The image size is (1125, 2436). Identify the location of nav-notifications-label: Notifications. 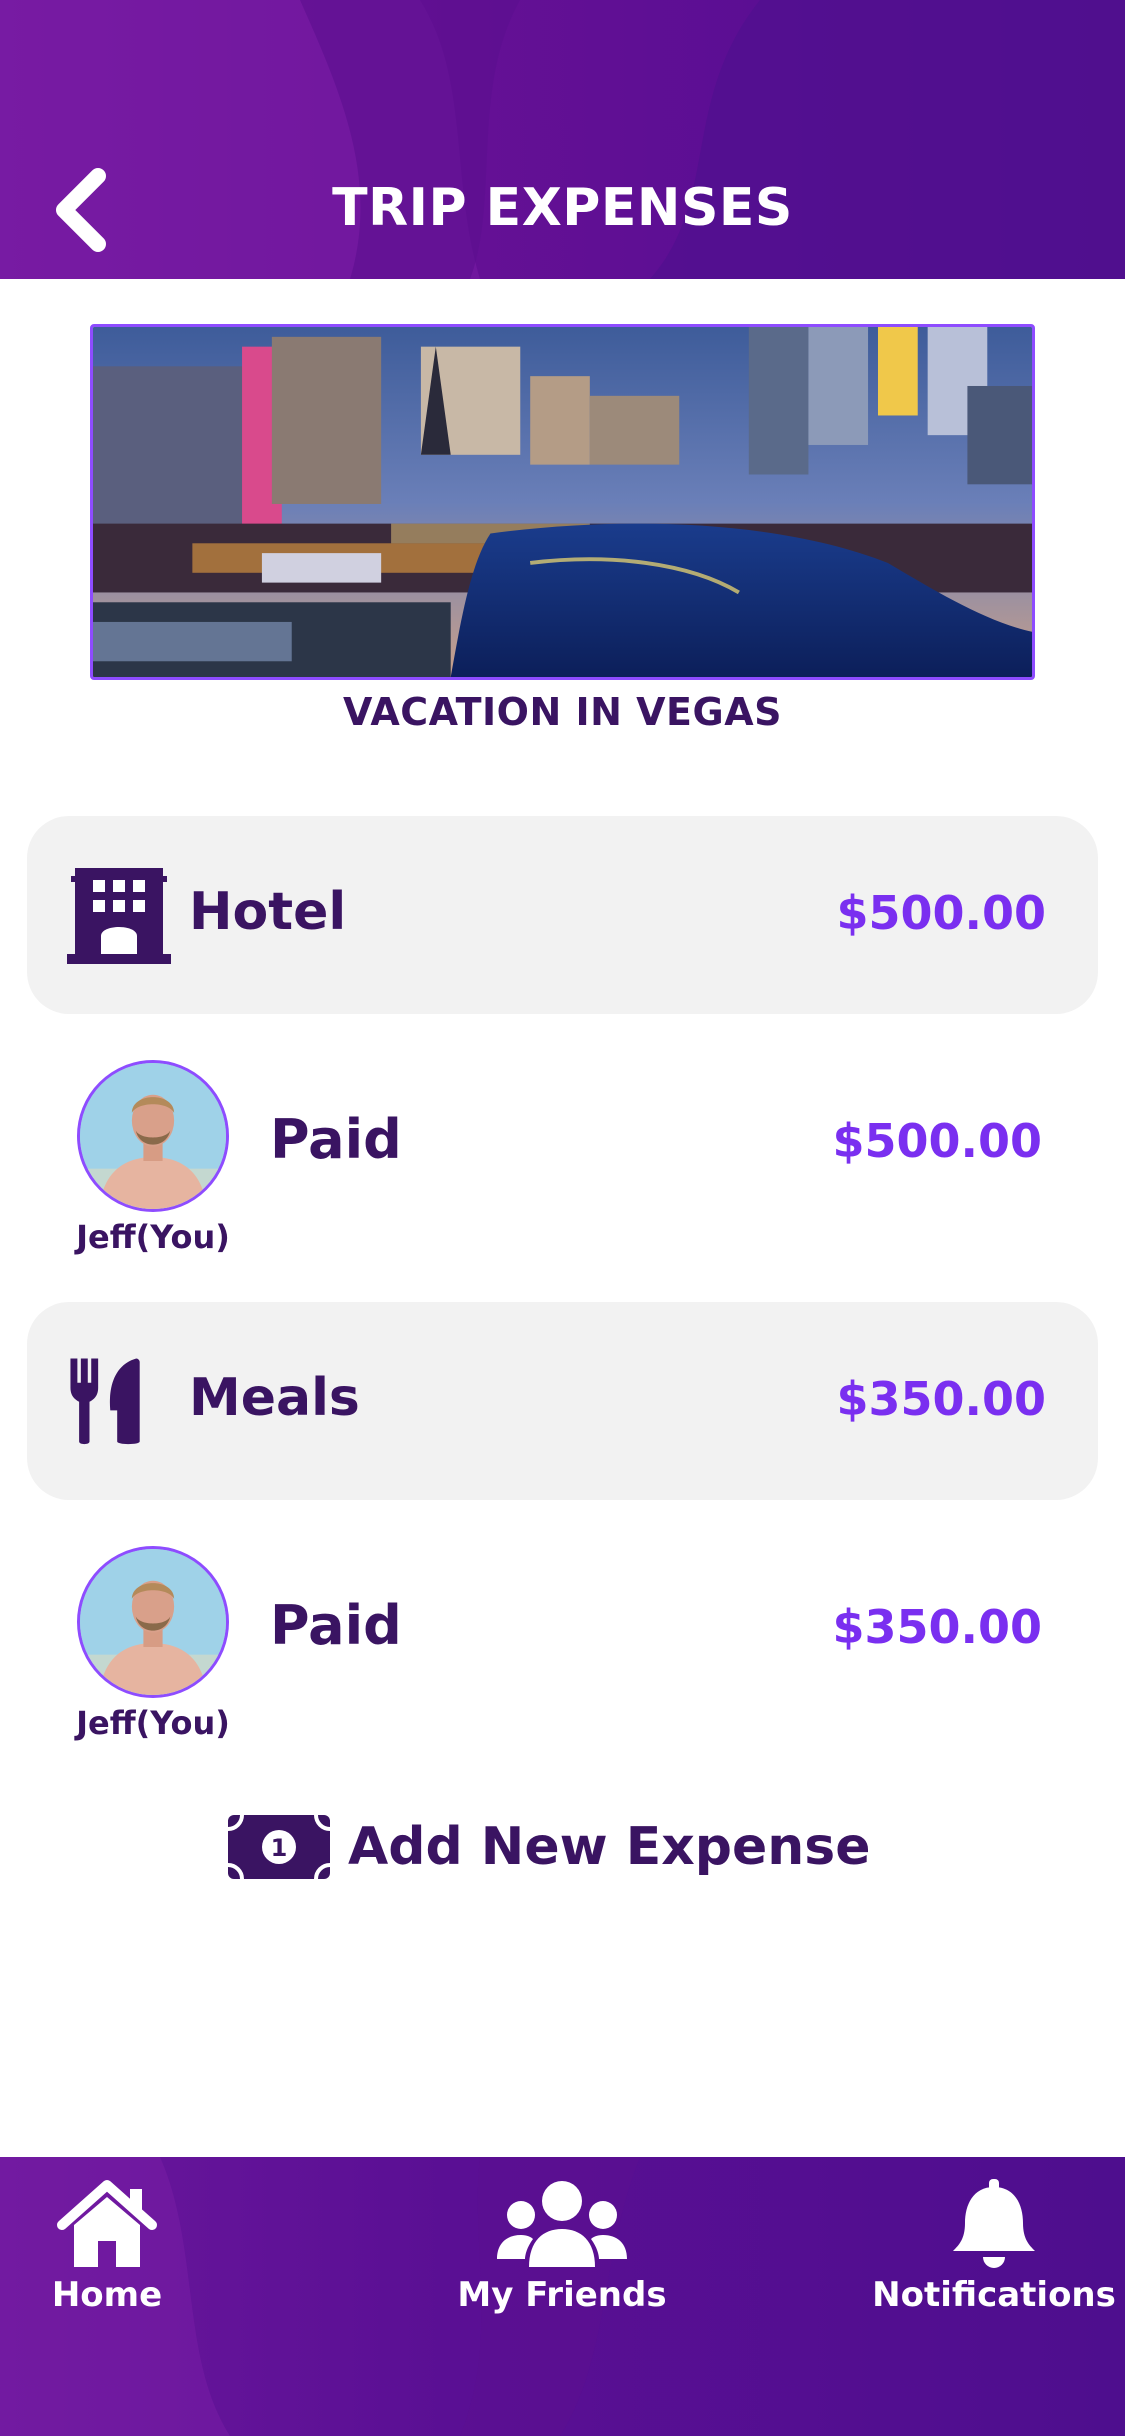
(994, 2295).